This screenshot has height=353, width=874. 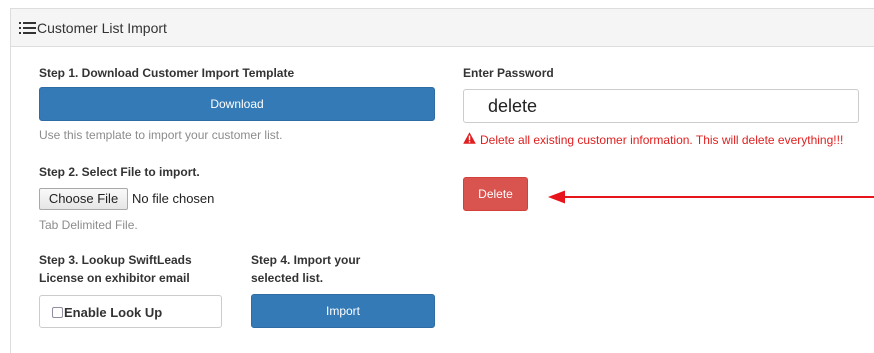 I want to click on step3-label-line1: Step 3. Lookup SwiftLeads, so click(x=115, y=260).